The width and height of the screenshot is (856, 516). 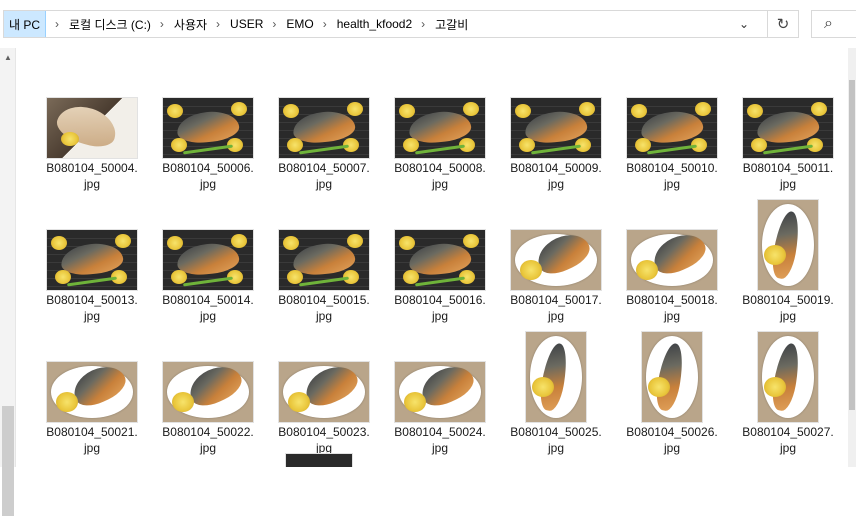 I want to click on file-name: B080104_50016., so click(x=440, y=300).